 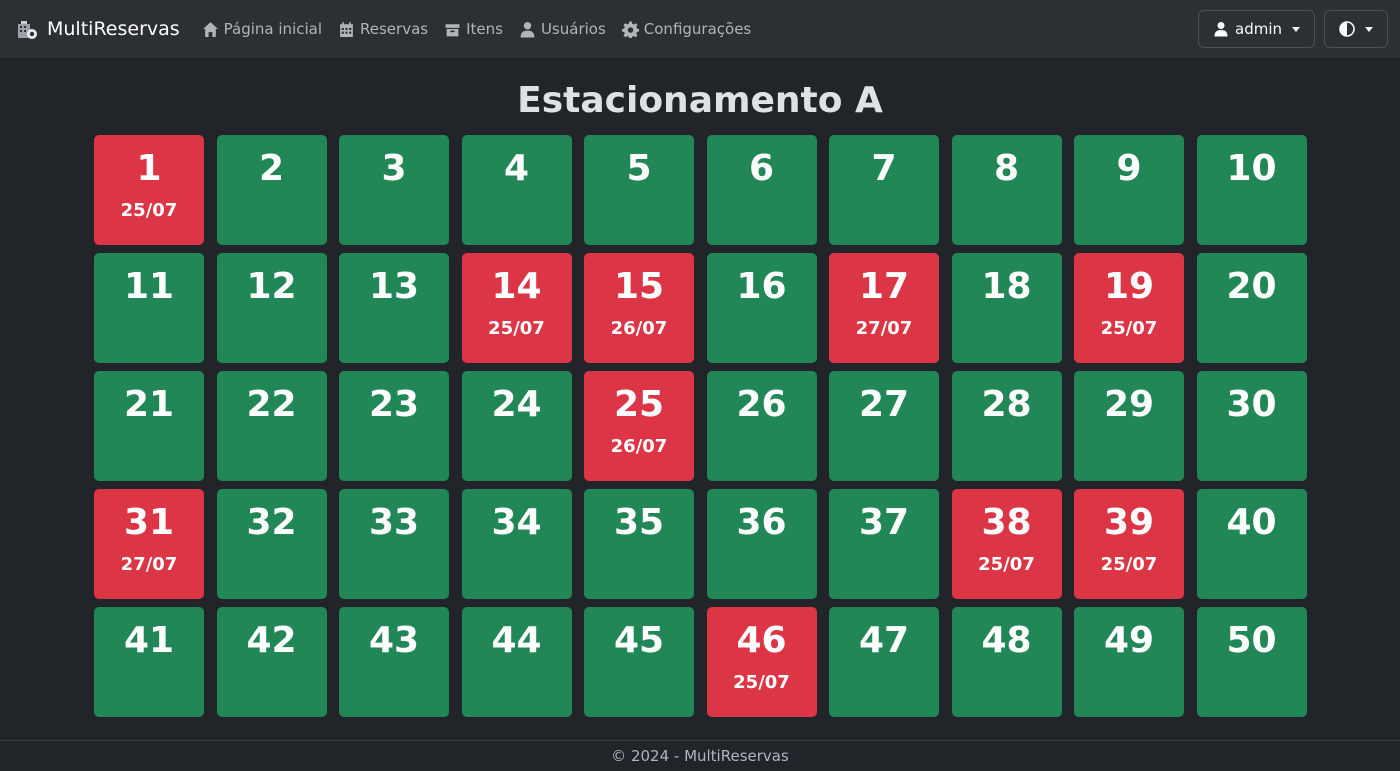 What do you see at coordinates (271, 308) in the screenshot?
I see `parking-slot: 12` at bounding box center [271, 308].